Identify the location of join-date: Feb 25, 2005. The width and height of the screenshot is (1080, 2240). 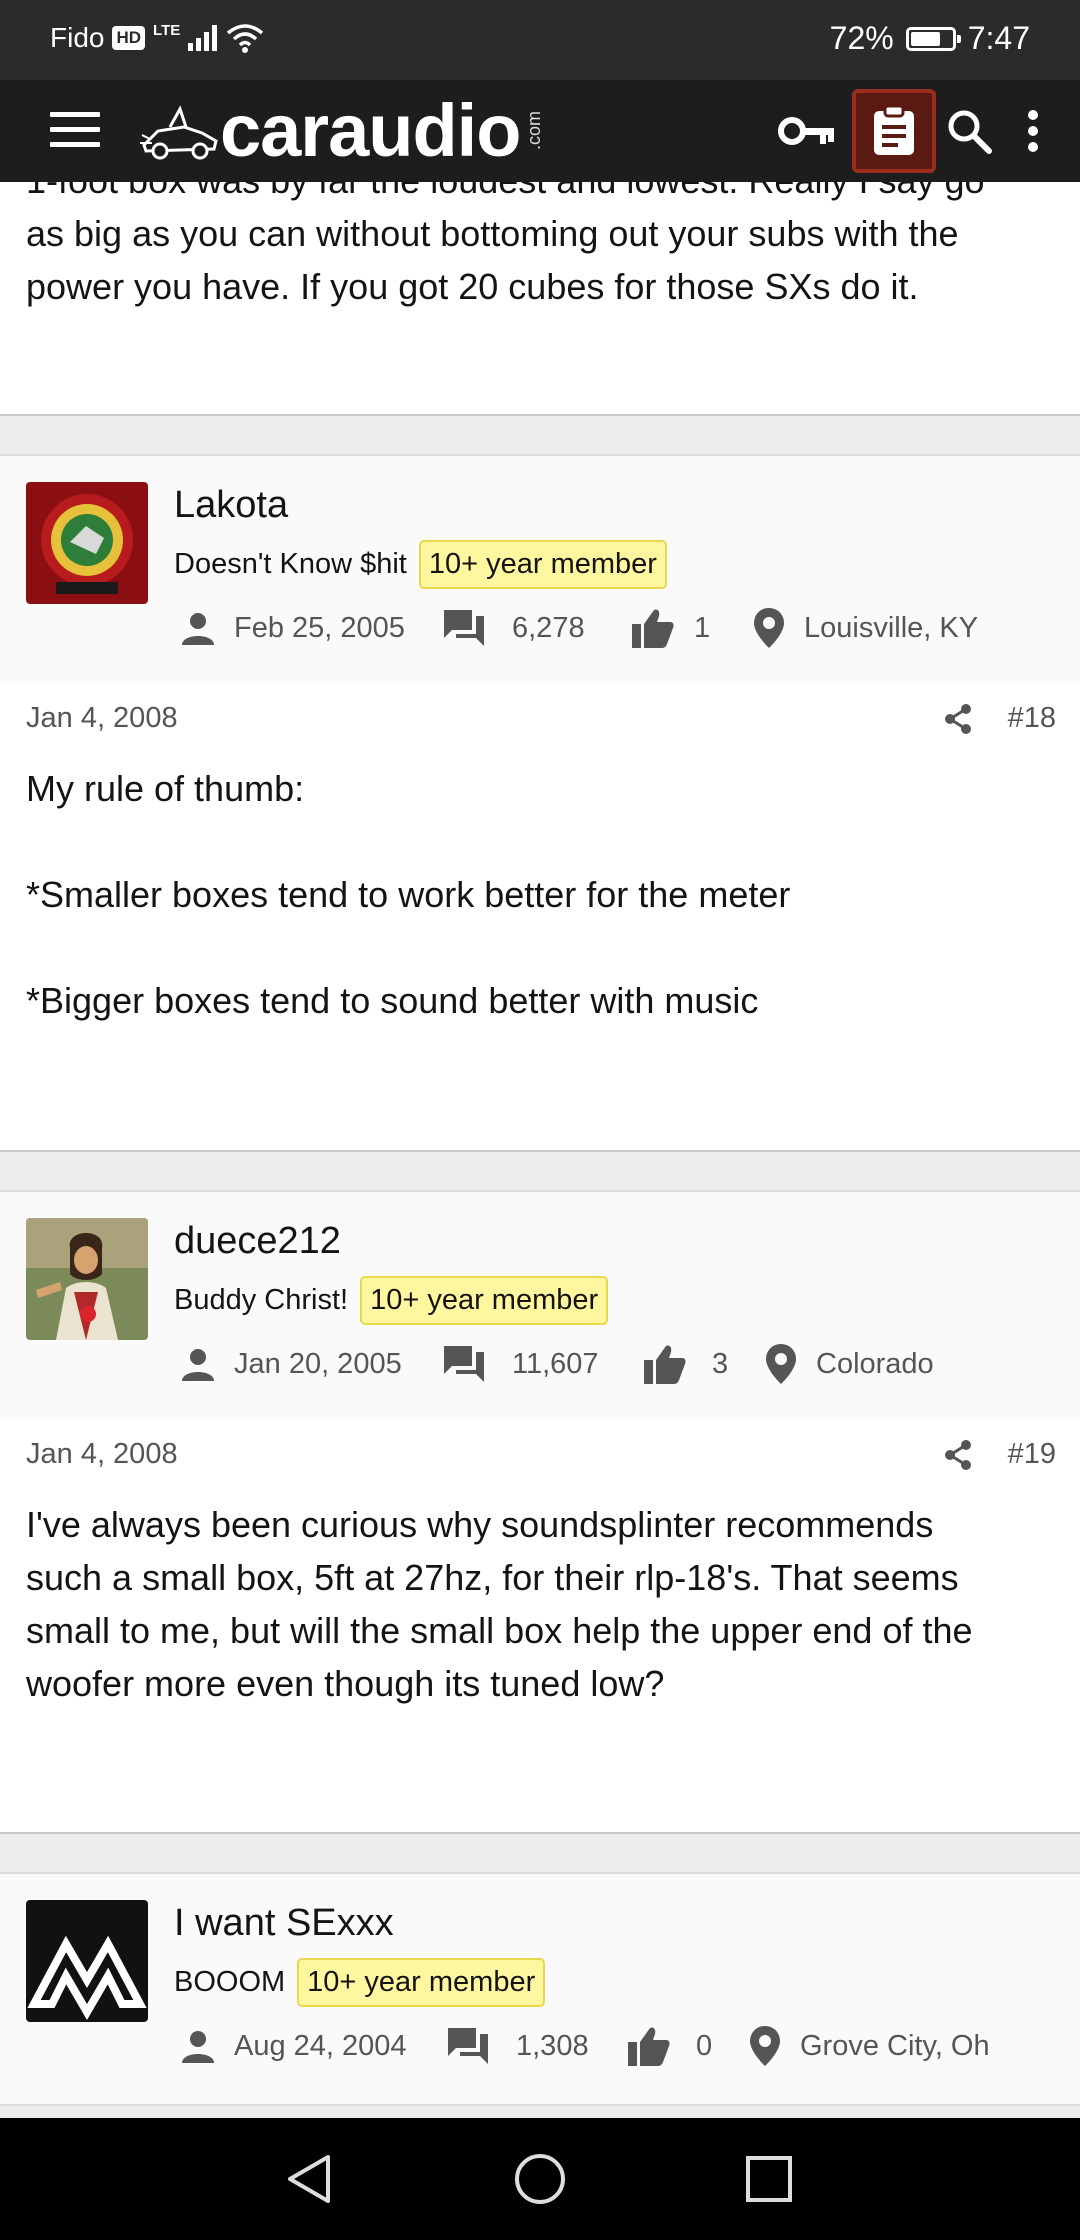
(319, 627).